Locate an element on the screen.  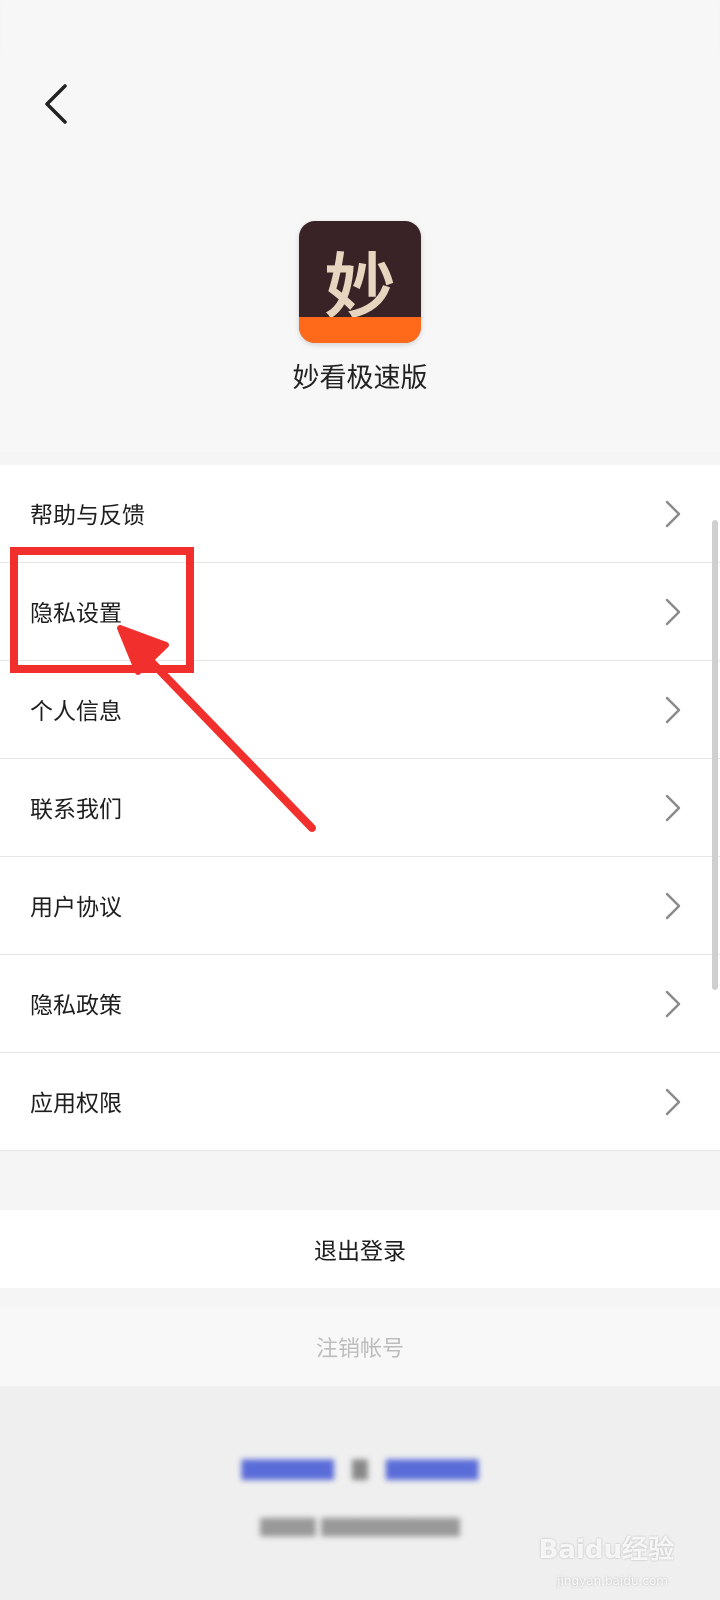
cancel-account-button: 注销帐号 is located at coordinates (360, 1347).